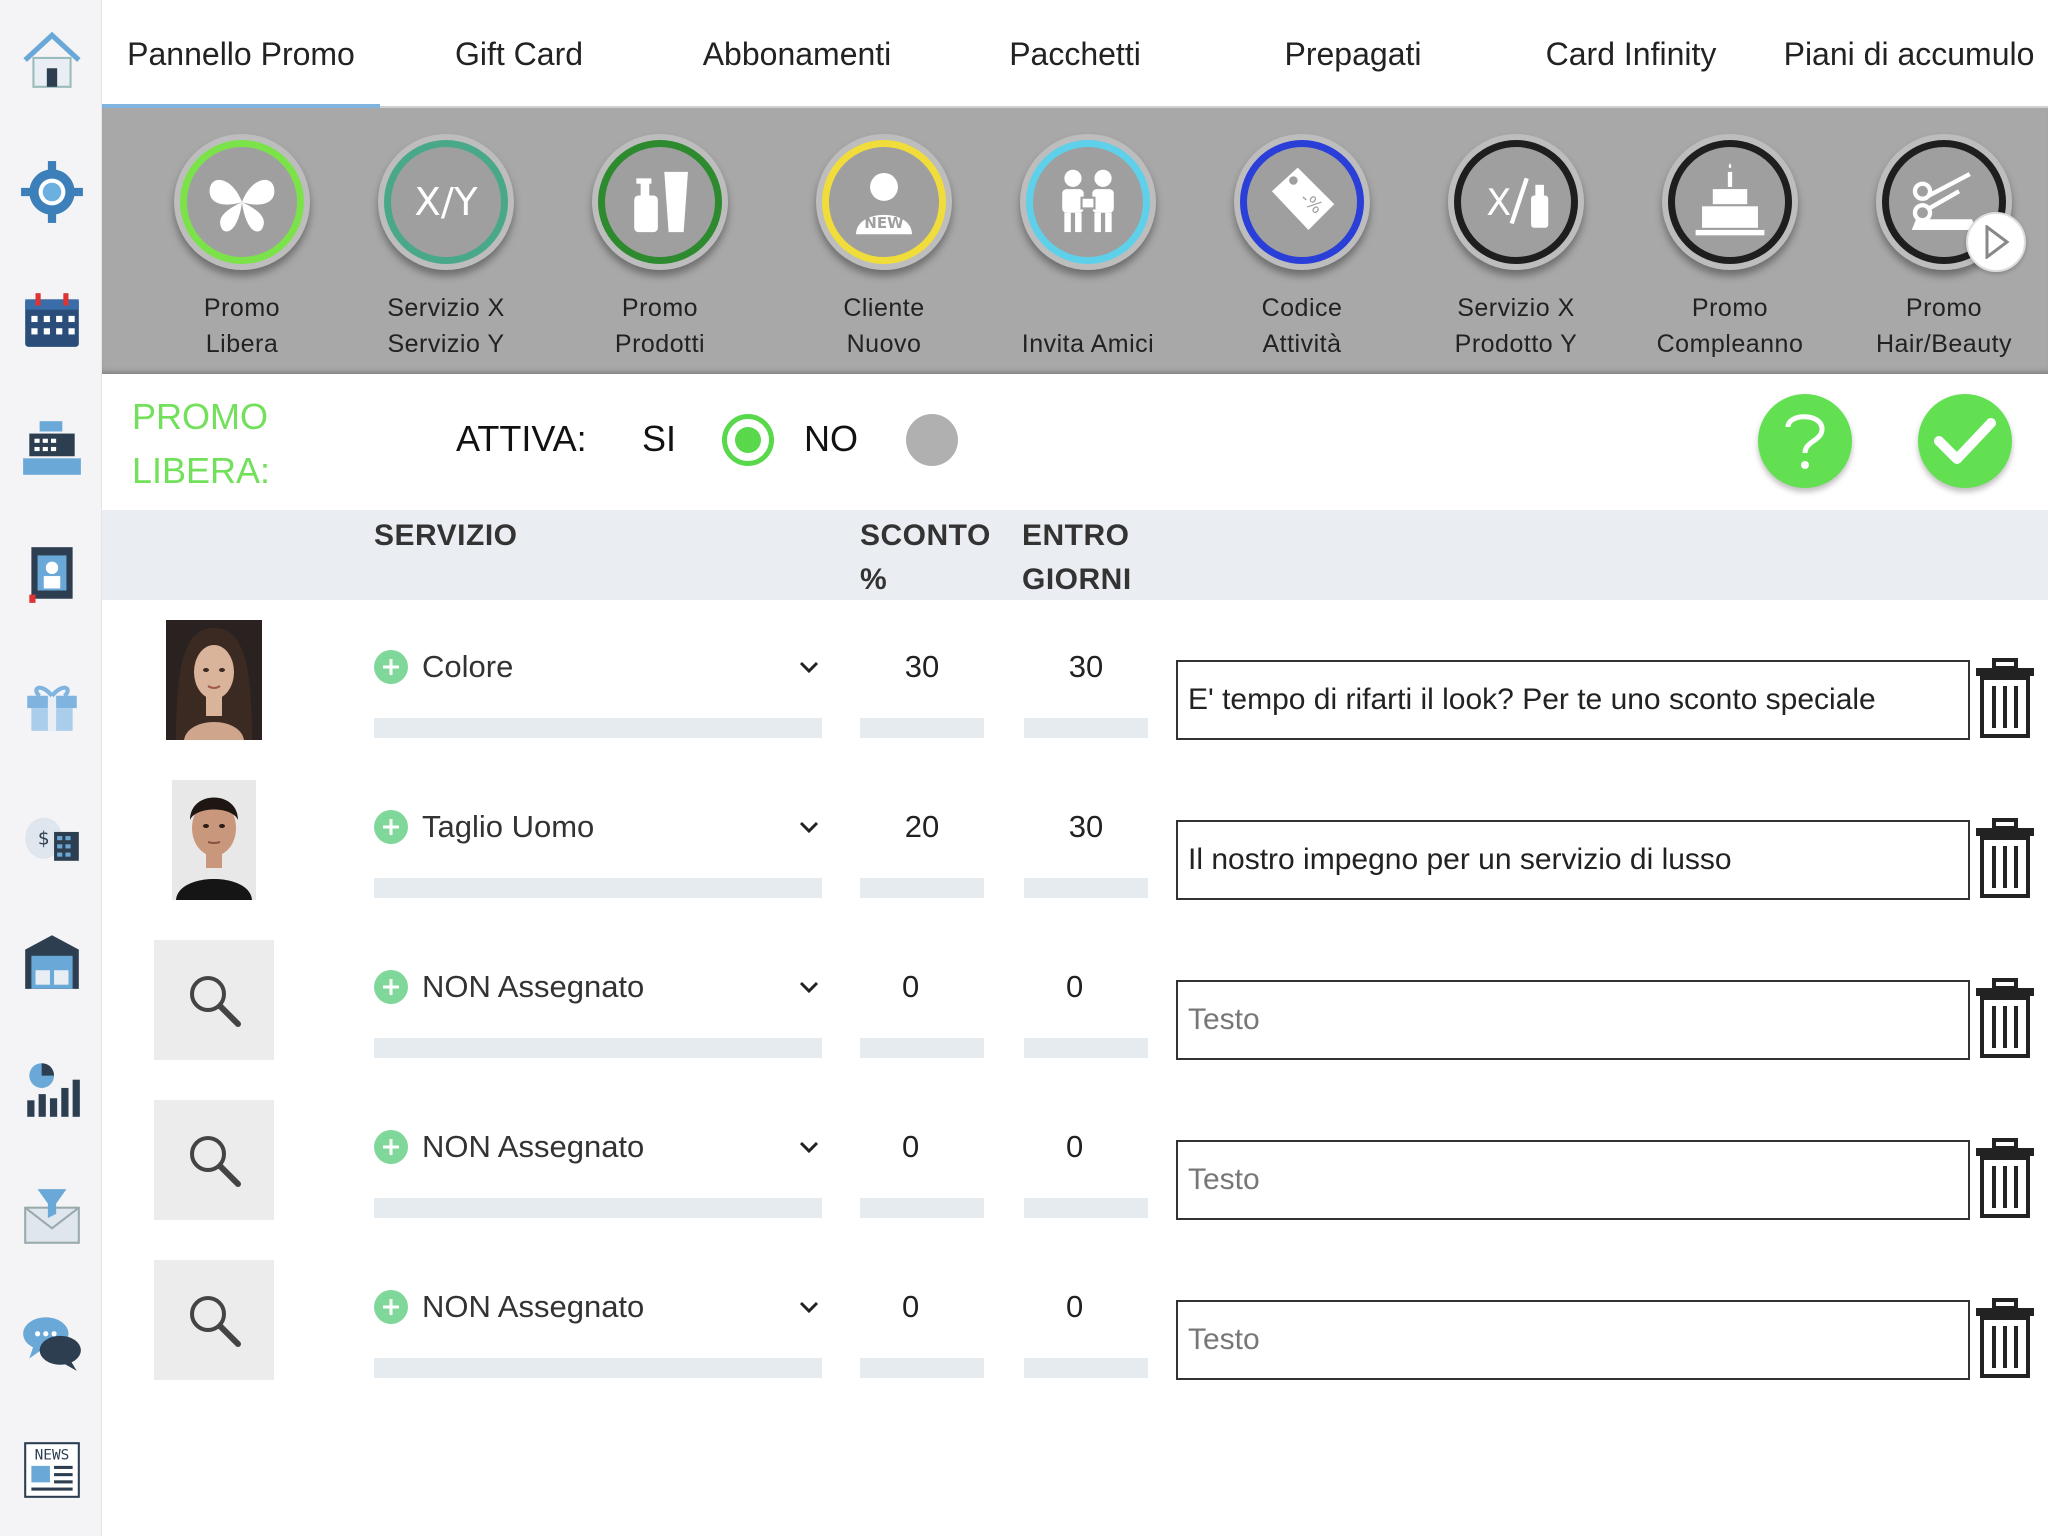 The image size is (2048, 1536). I want to click on promo-label-line1: Codice, so click(1302, 308).